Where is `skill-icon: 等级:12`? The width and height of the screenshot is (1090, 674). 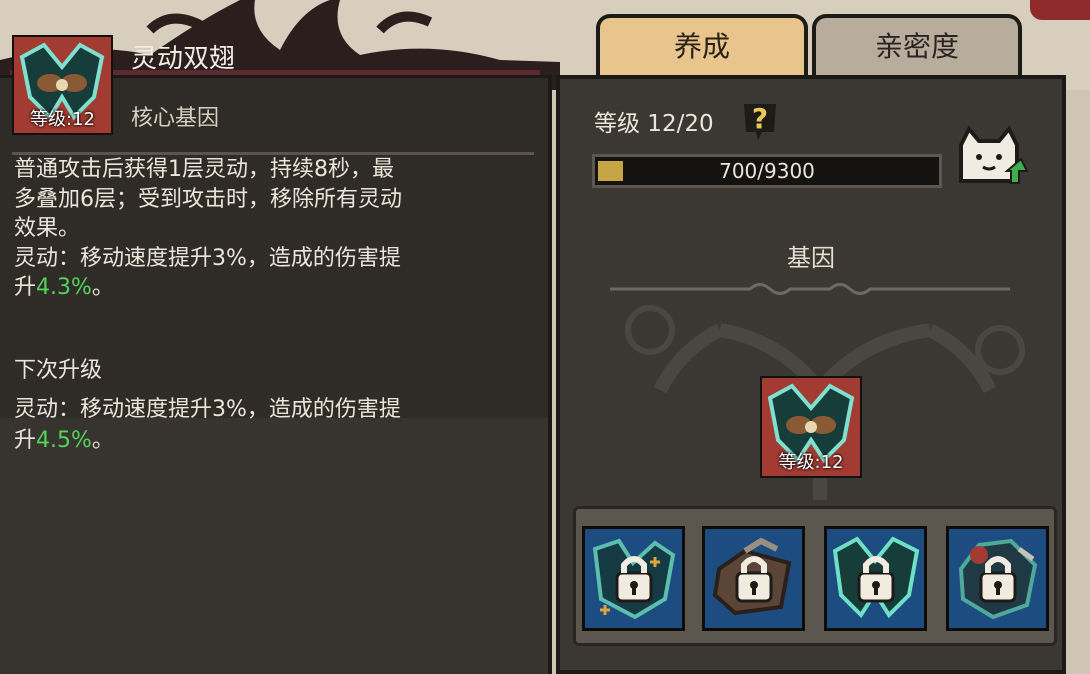 skill-icon: 等级:12 is located at coordinates (62, 85).